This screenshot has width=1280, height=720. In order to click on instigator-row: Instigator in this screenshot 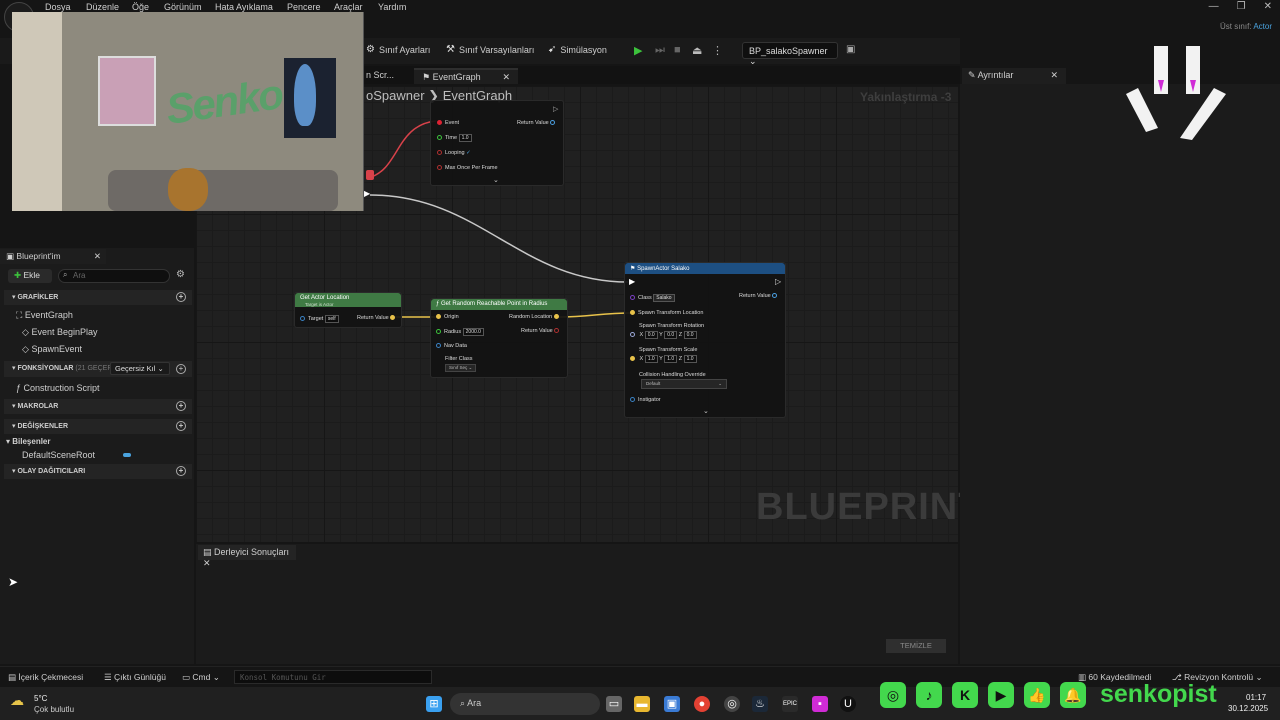, I will do `click(645, 400)`.